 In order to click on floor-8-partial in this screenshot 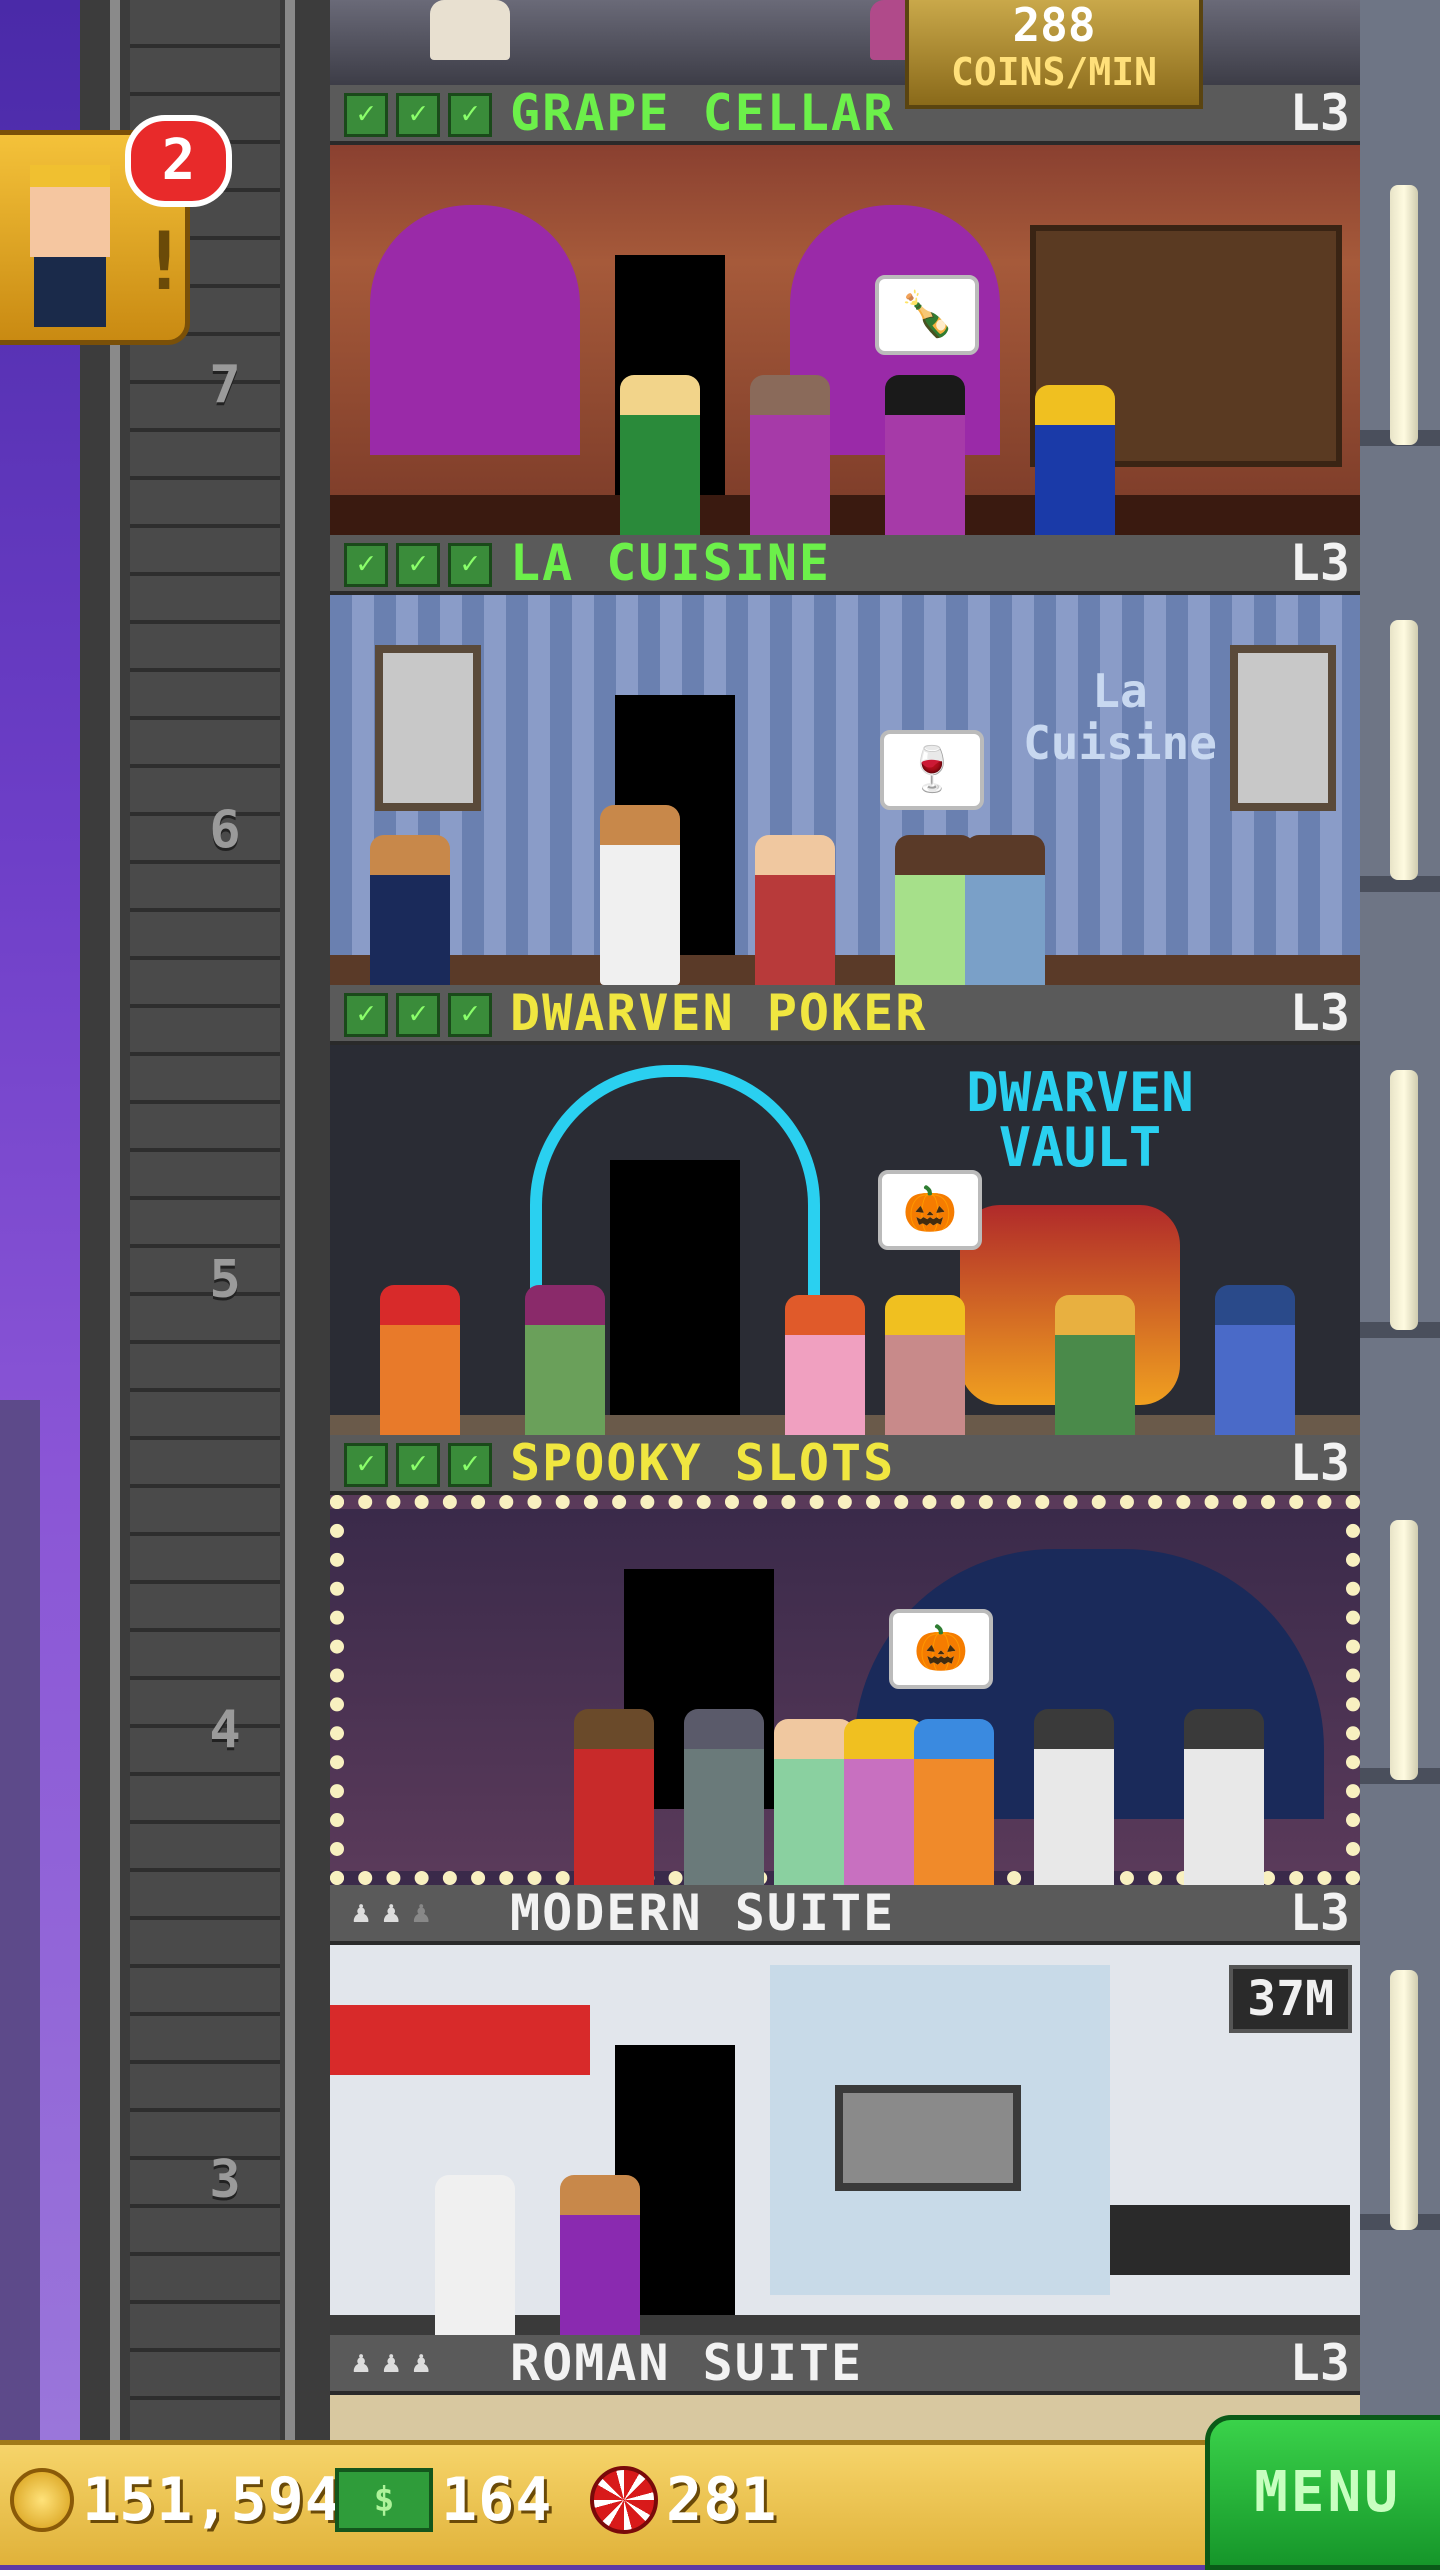, I will do `click(845, 45)`.